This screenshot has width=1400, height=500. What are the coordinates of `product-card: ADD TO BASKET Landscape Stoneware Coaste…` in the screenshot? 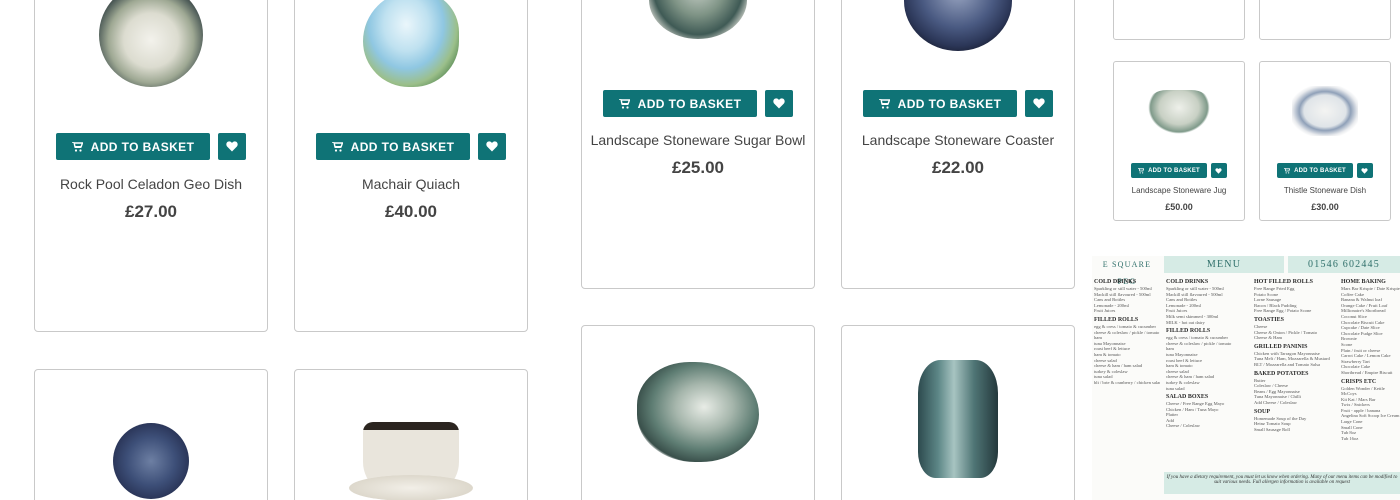 It's located at (958, 144).